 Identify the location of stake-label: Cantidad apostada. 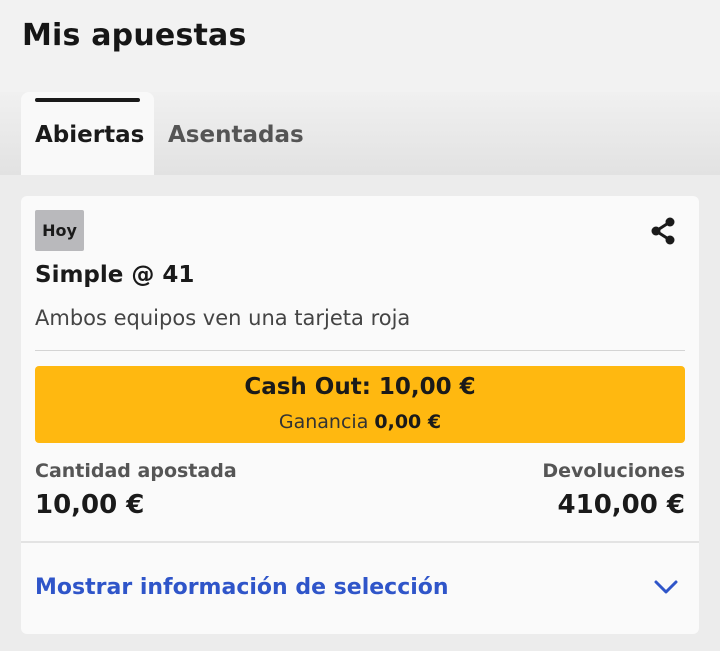
(136, 471).